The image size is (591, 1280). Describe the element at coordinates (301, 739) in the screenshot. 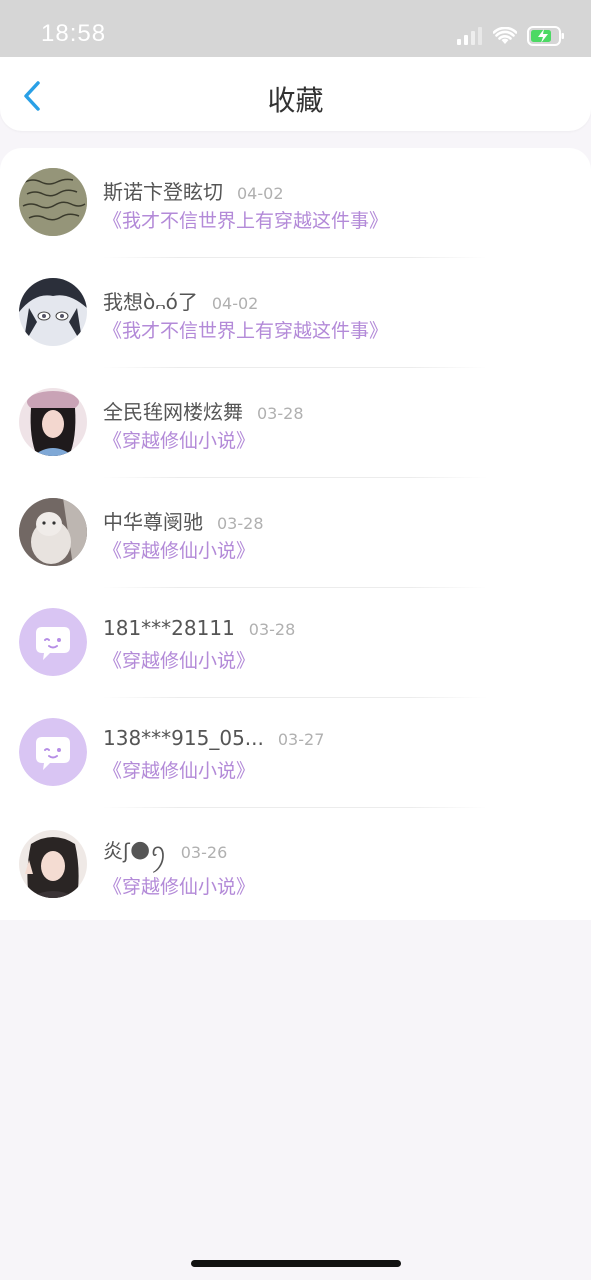

I see `date: 03-27` at that location.